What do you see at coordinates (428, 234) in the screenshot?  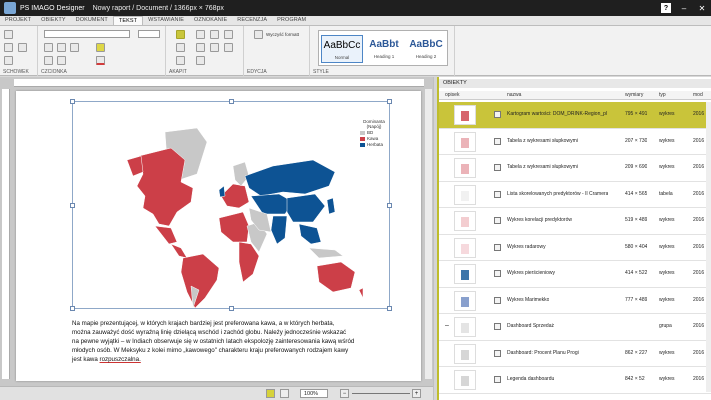 I see `editor-scrollbar` at bounding box center [428, 234].